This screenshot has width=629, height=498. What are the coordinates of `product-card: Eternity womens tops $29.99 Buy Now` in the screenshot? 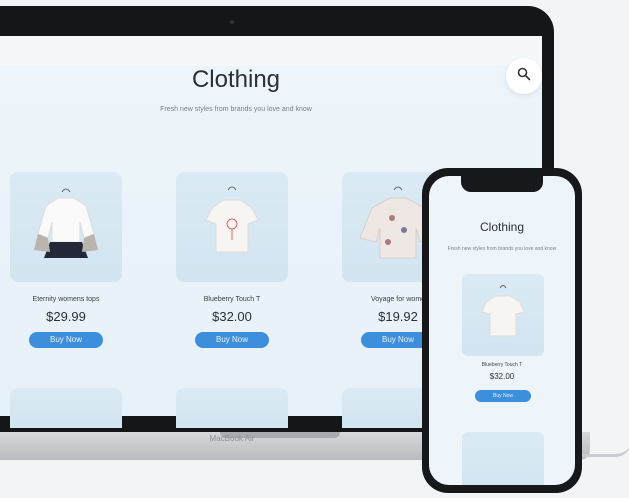 It's located at (66, 260).